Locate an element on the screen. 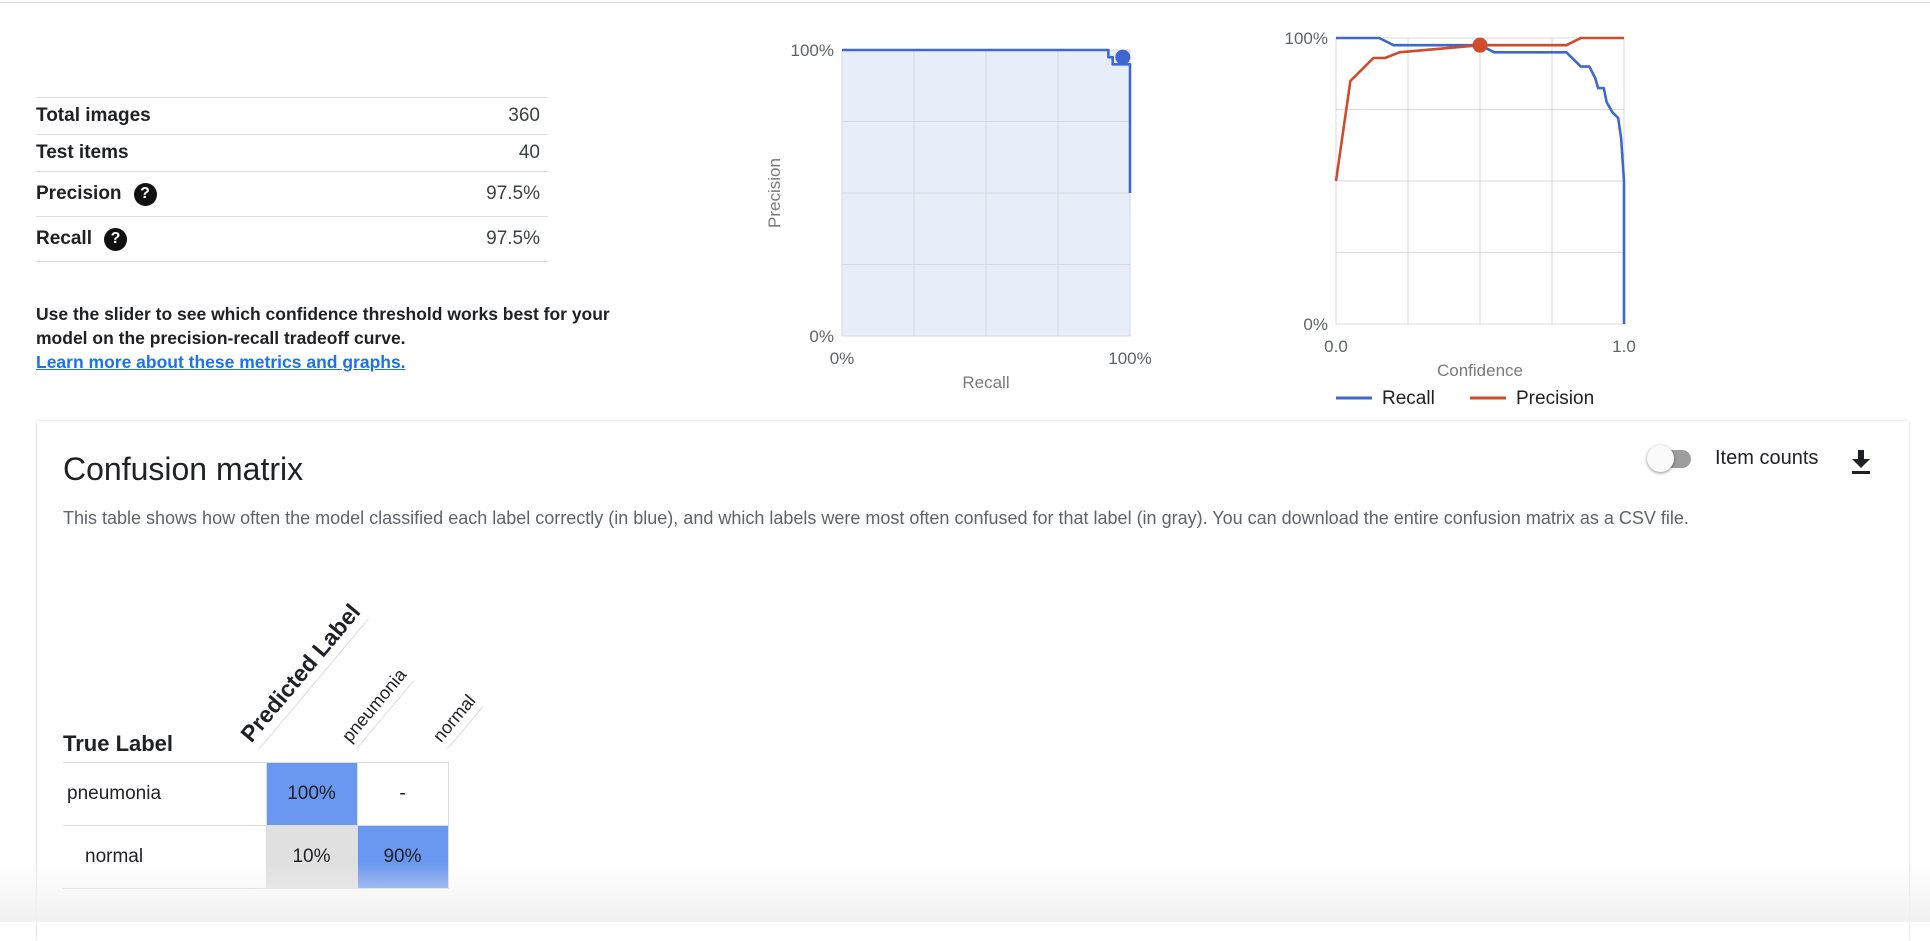 The image size is (1930, 941). metric-label: Precision is located at coordinates (79, 193).